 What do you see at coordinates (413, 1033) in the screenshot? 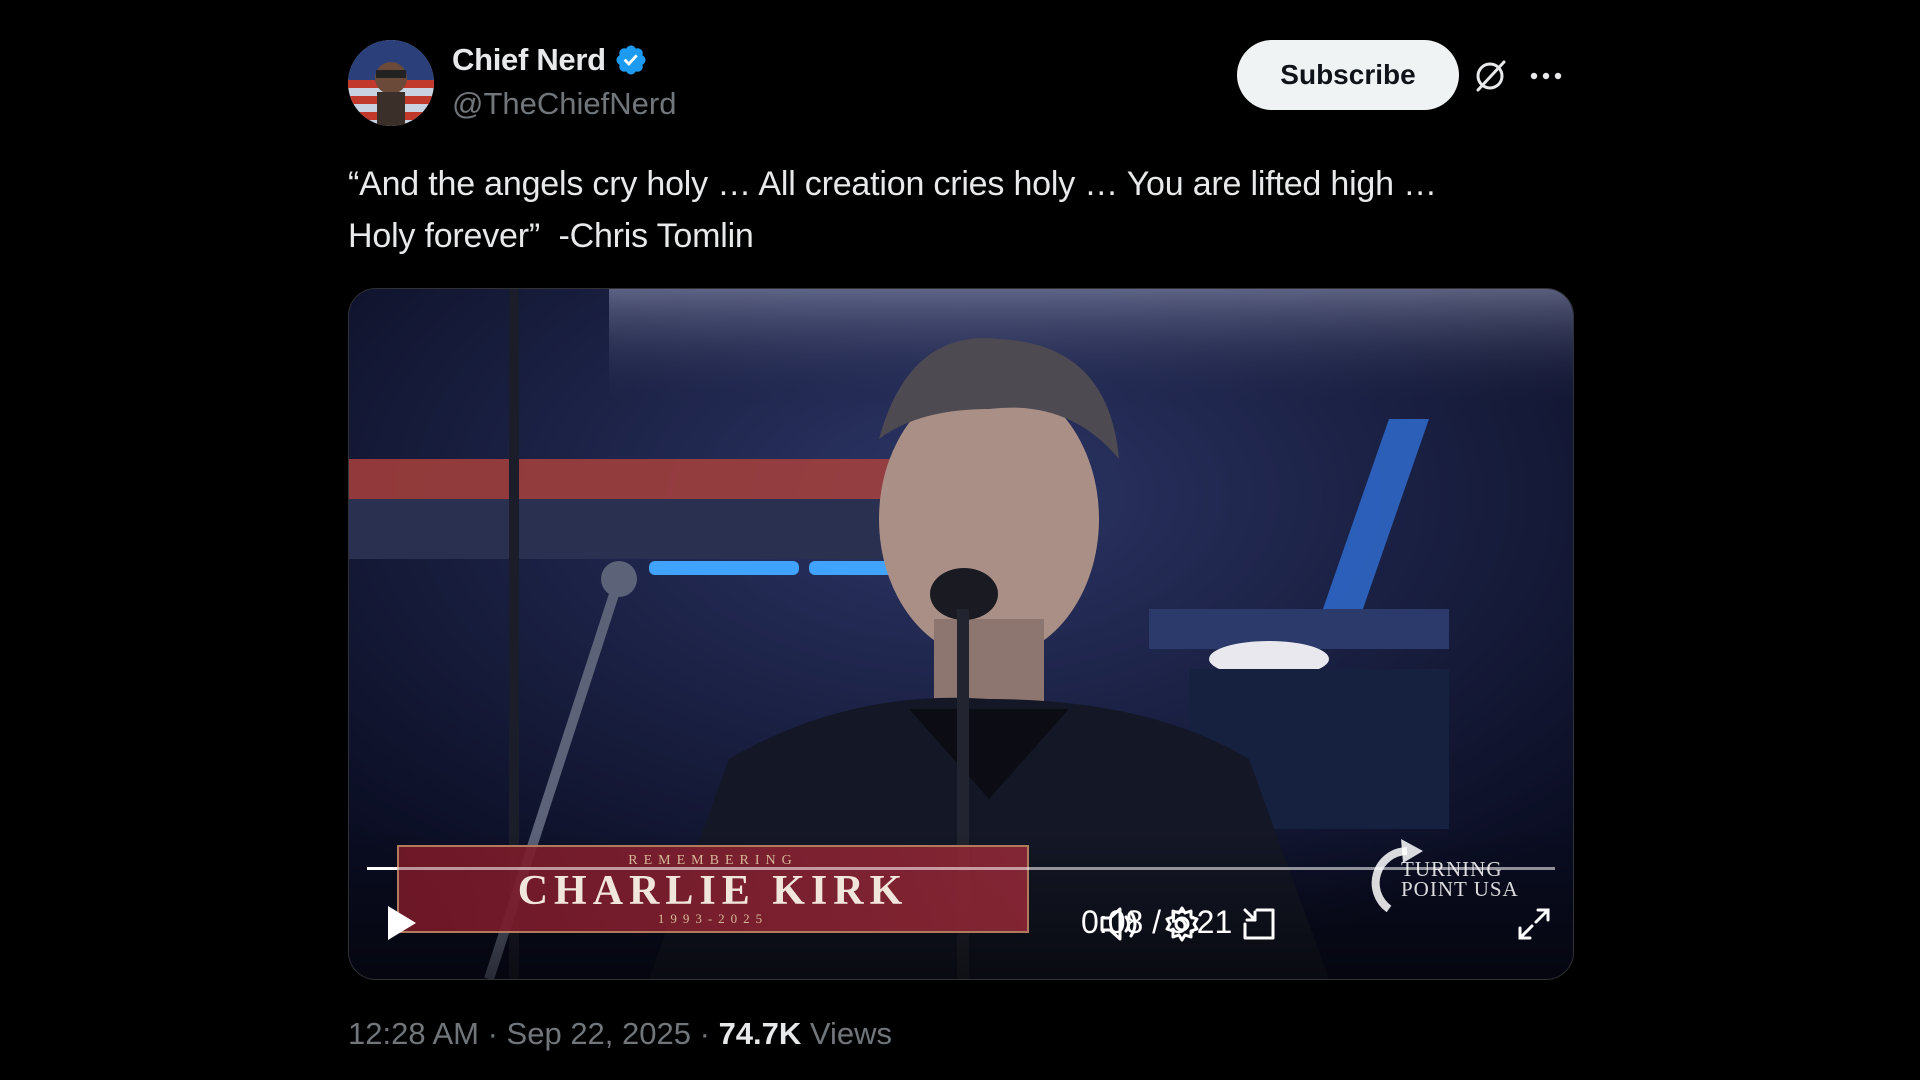
I see `tweet-time: 12:28 AM` at bounding box center [413, 1033].